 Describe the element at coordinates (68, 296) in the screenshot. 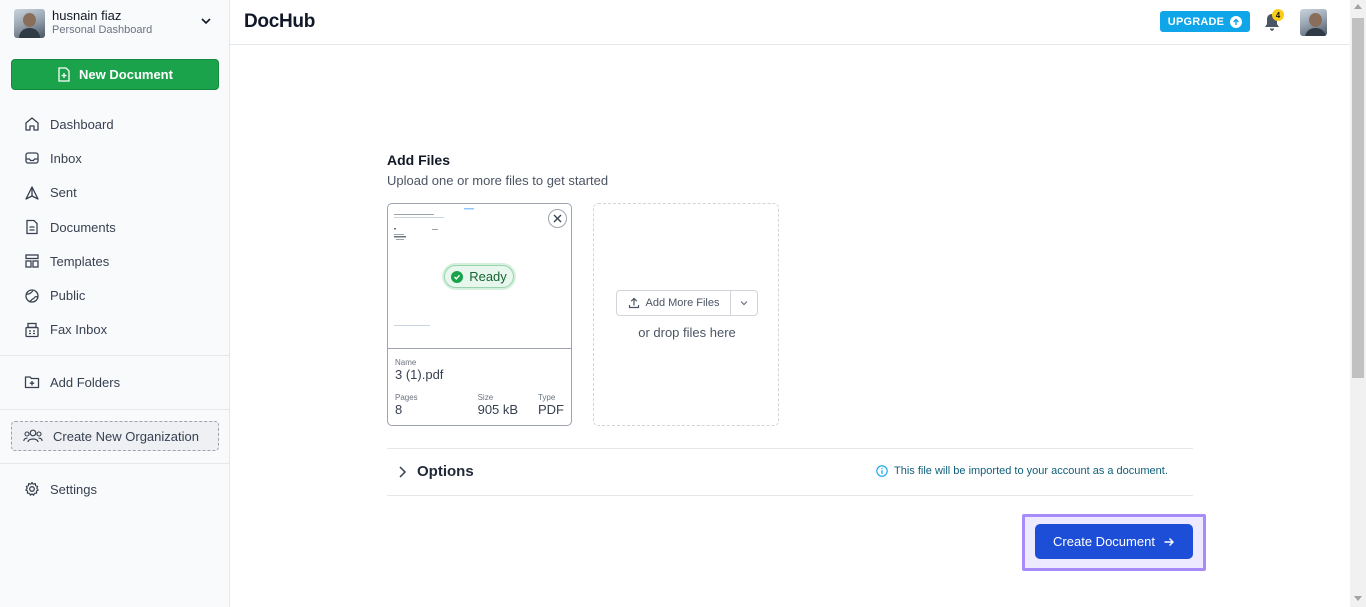

I see `sidebar-item-label: Public` at that location.